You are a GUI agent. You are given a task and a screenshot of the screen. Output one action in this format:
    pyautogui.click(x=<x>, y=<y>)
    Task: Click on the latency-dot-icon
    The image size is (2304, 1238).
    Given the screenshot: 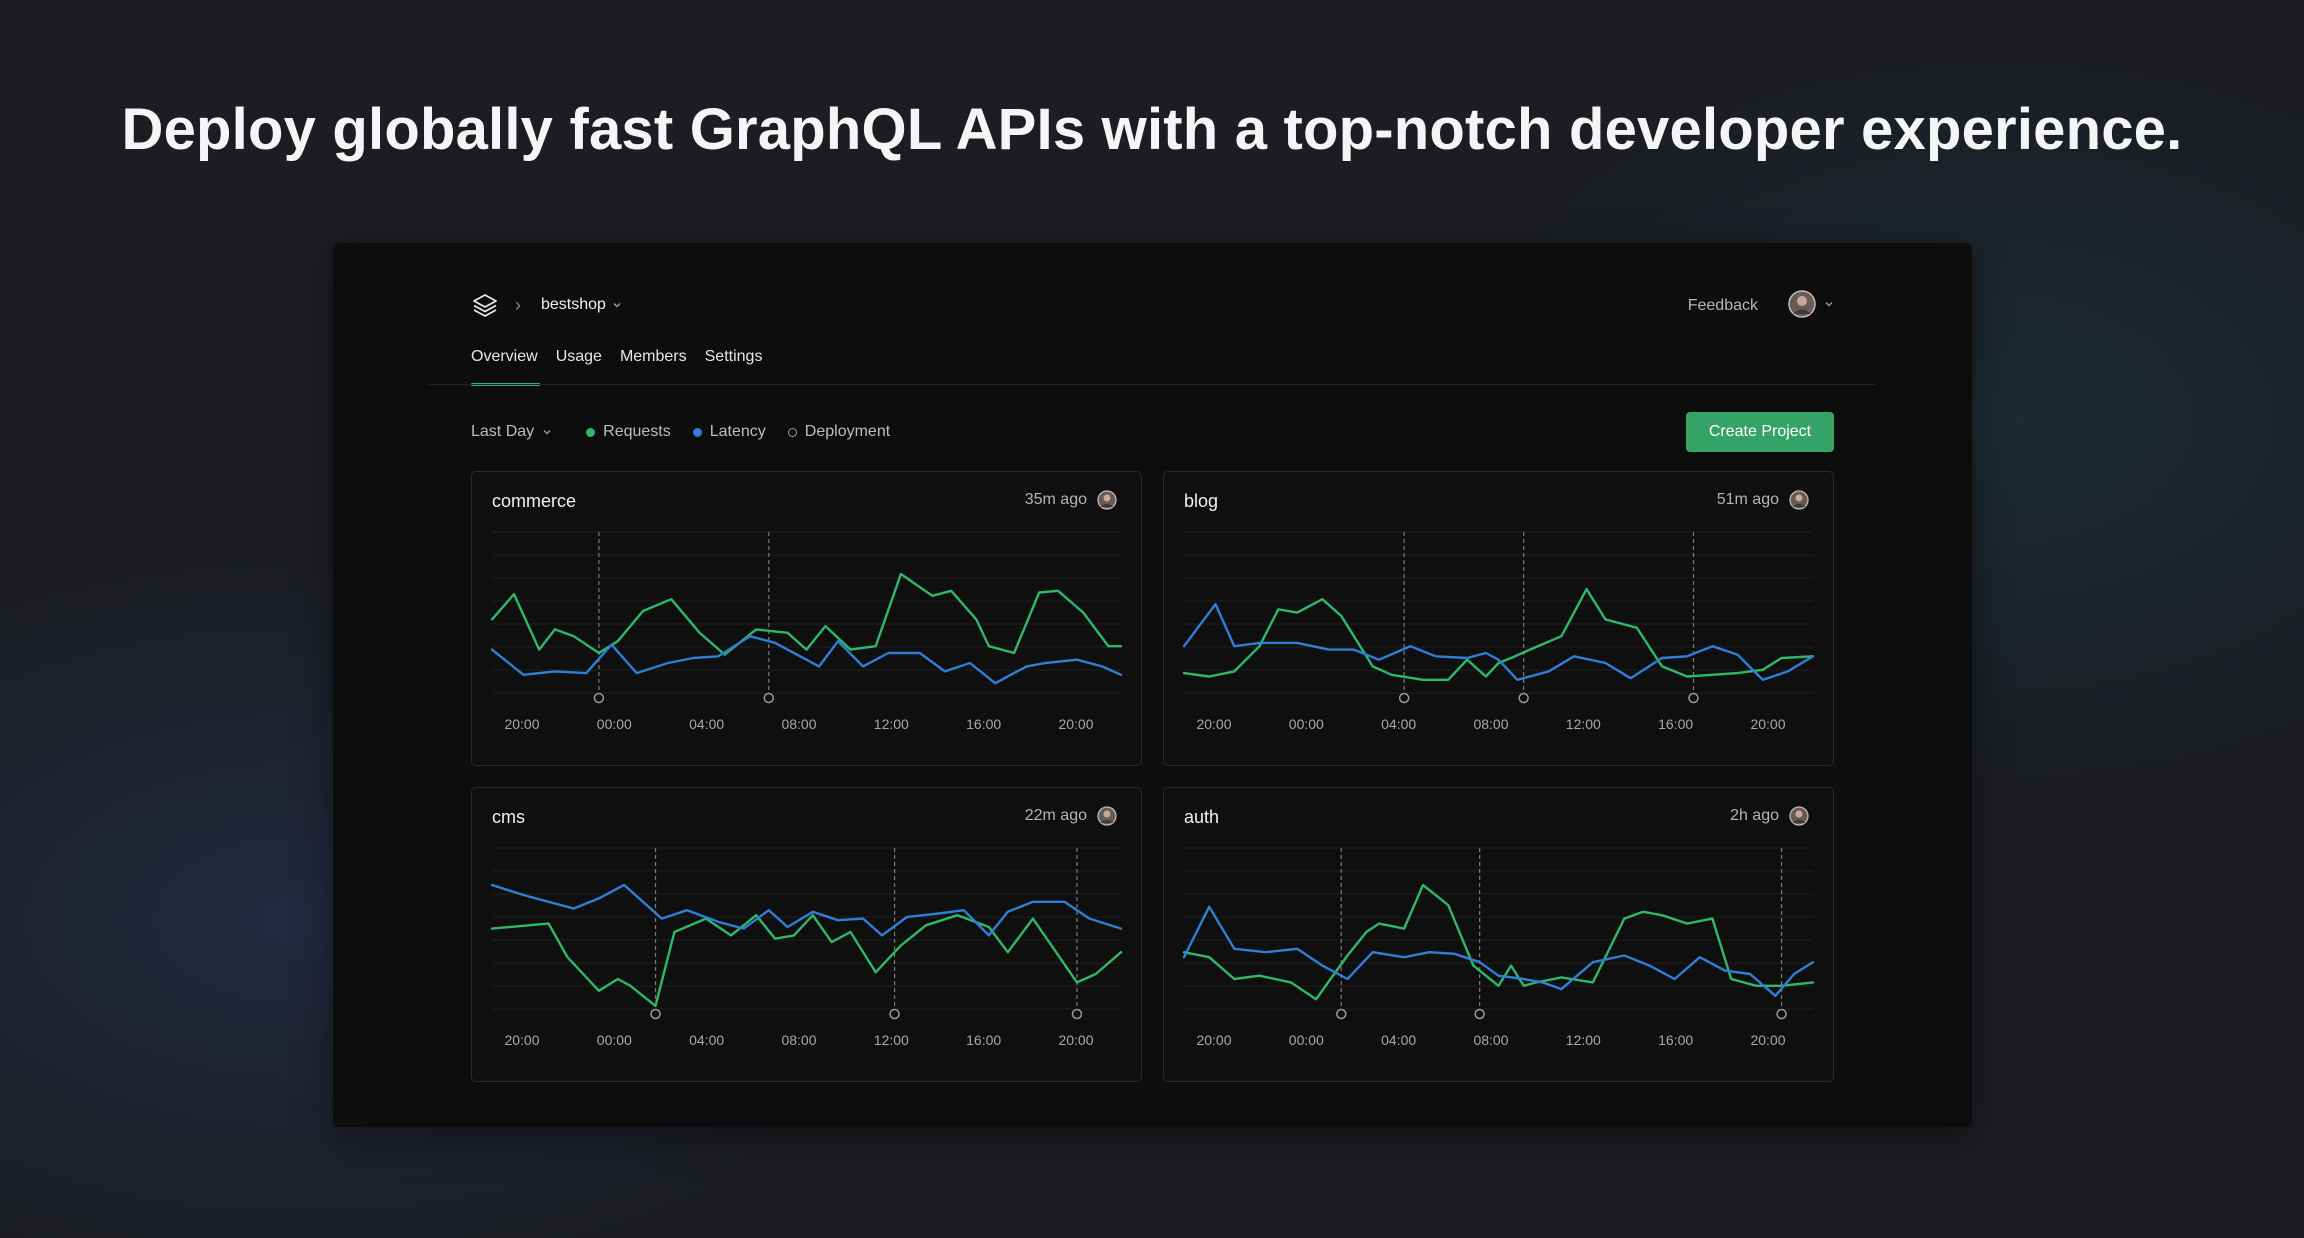 What is the action you would take?
    pyautogui.click(x=697, y=432)
    